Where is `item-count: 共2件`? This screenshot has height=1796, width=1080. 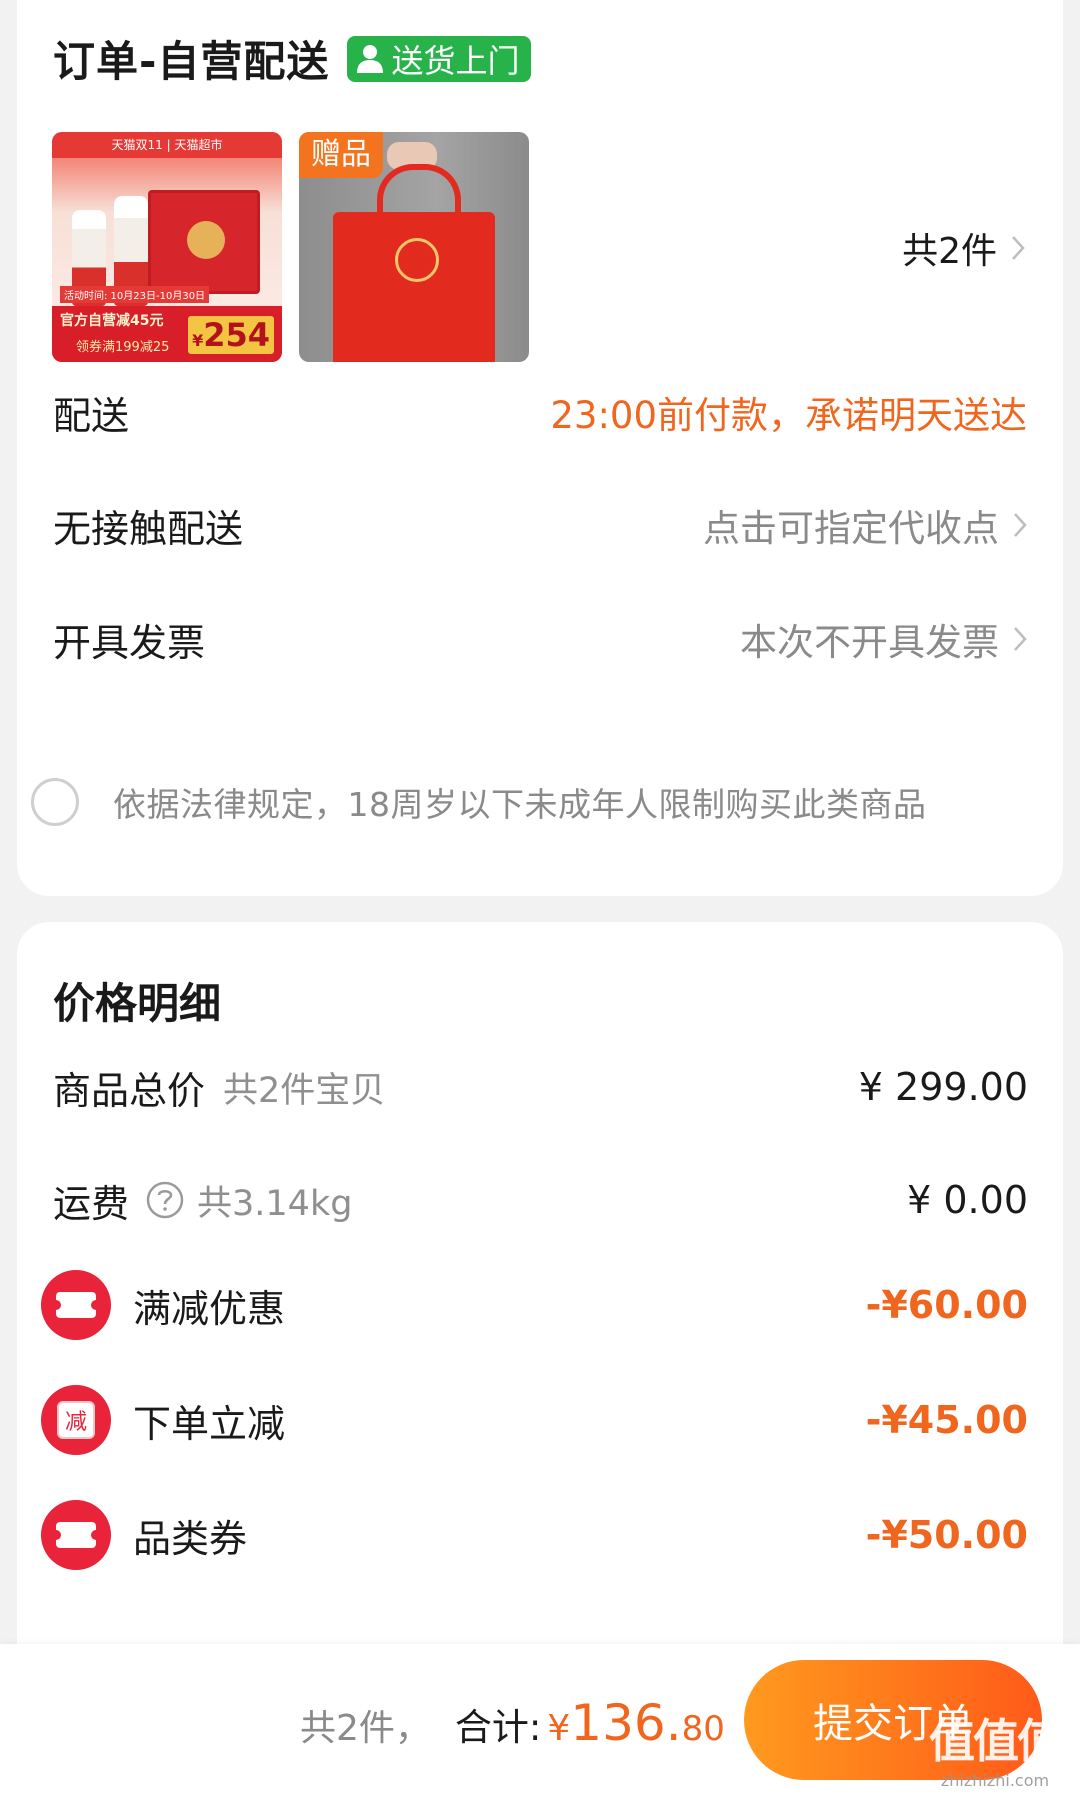
item-count: 共2件 is located at coordinates (949, 251).